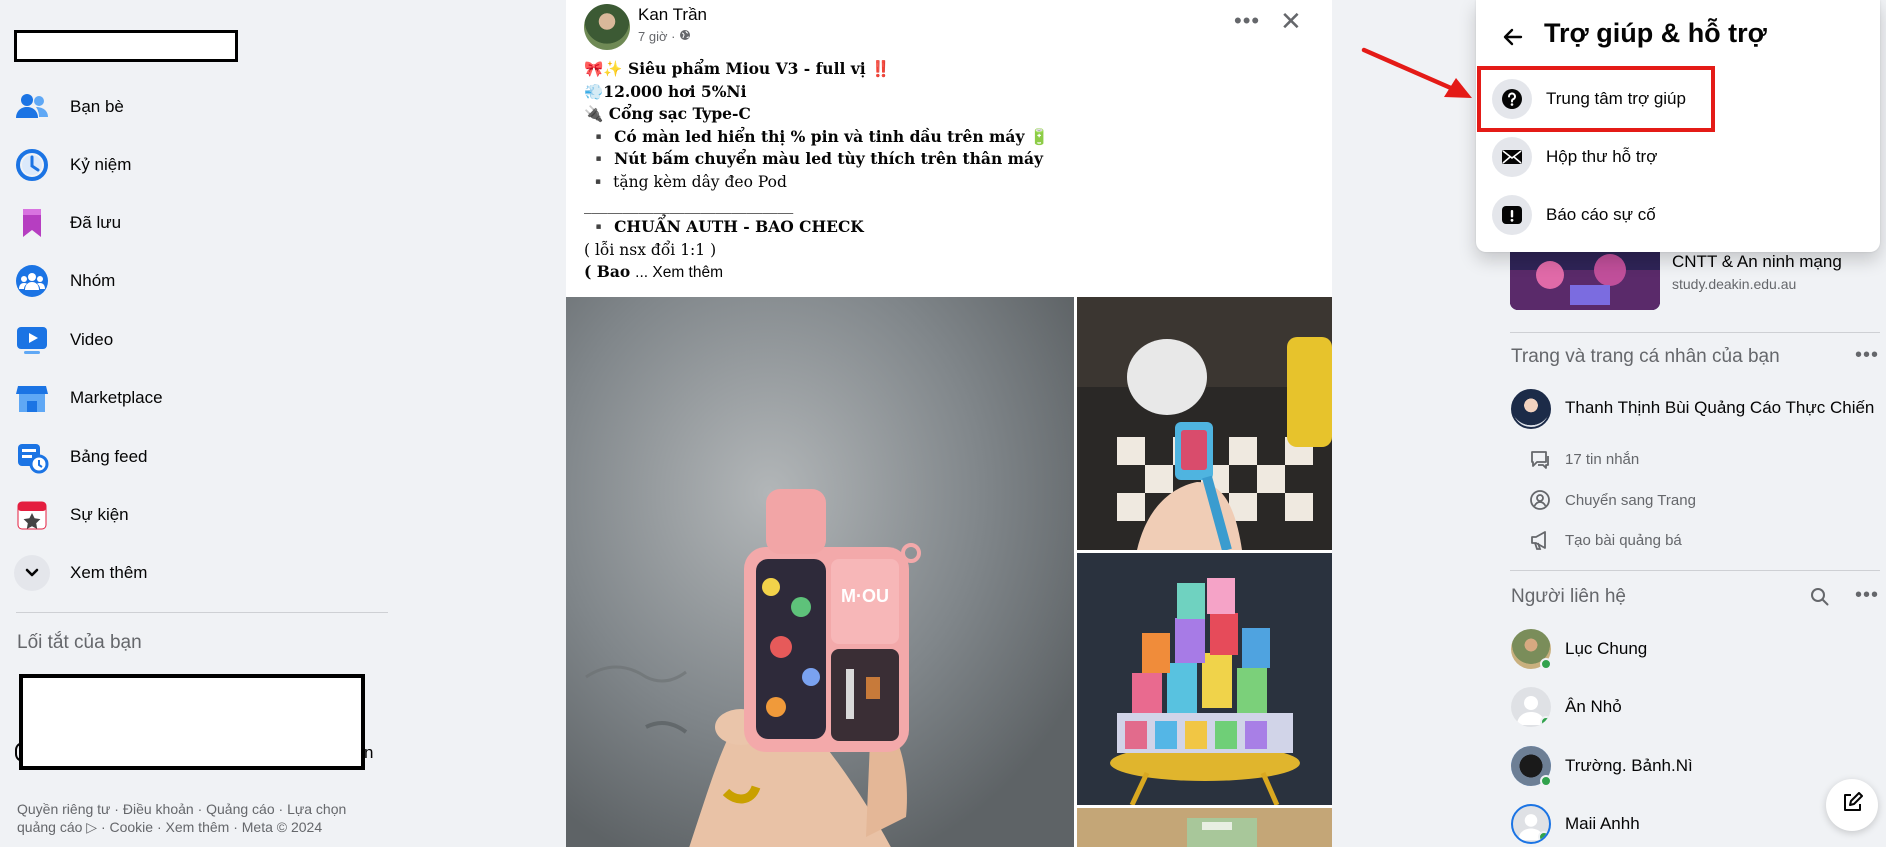  I want to click on switch-profile-icon, so click(1540, 500).